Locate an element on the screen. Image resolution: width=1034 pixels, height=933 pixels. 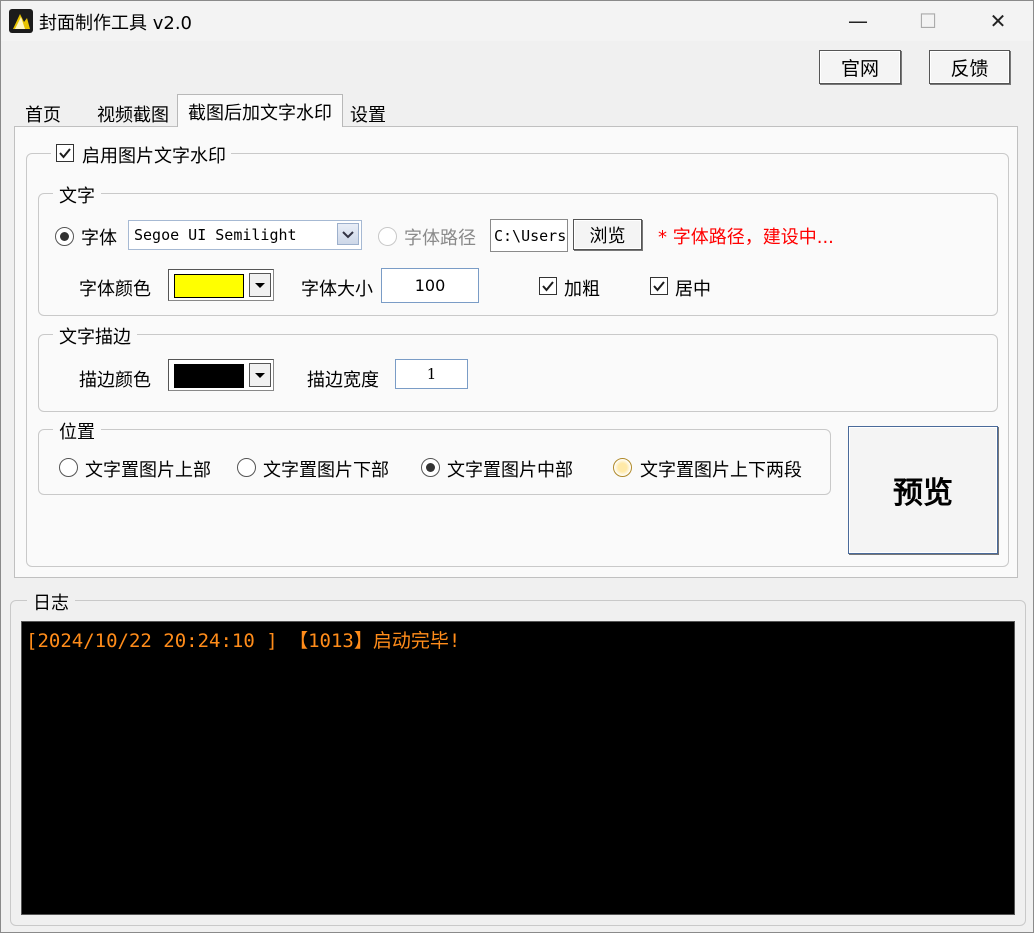
font-color-label: 字体颜色 is located at coordinates (115, 289).